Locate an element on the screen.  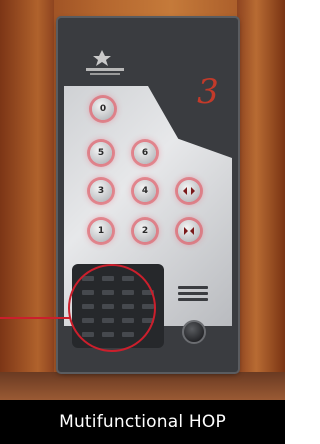
floor-button-label: 4 is located at coordinates (145, 191).